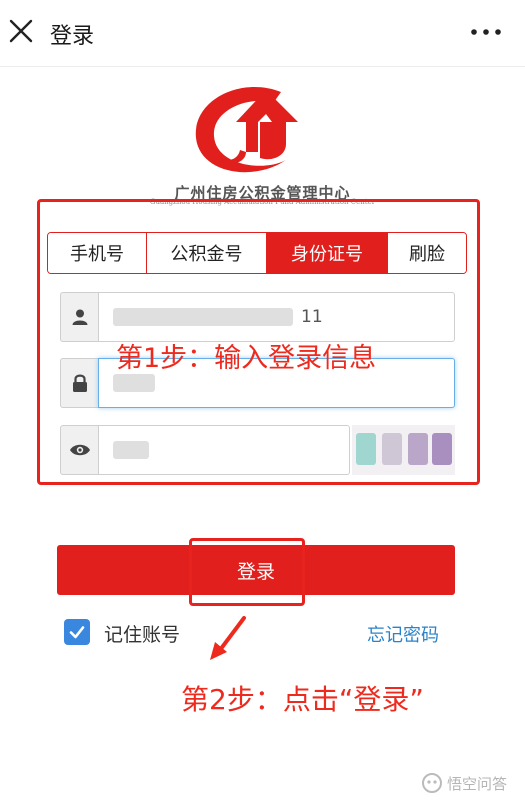  I want to click on login-type-tabs: 手机号 公积金号 身份证号 刷脸, so click(257, 253).